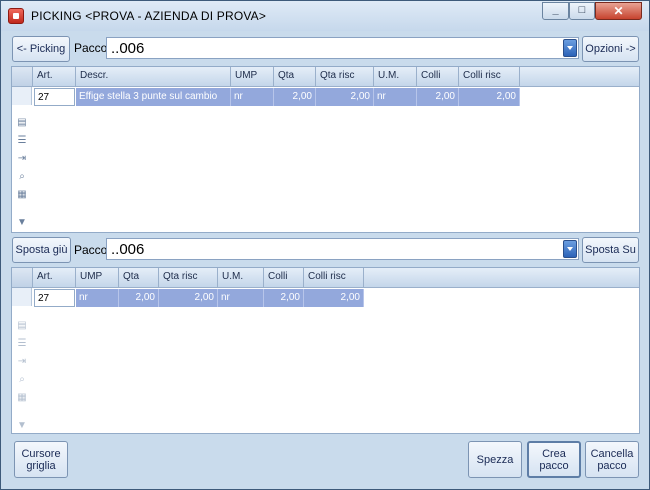  I want to click on pacco-combo-top: ..006, so click(342, 48).